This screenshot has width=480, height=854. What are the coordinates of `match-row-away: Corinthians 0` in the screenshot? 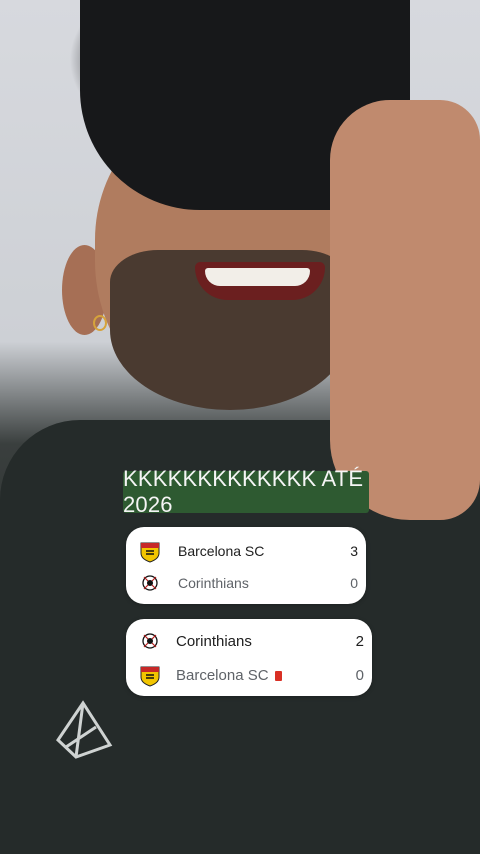 It's located at (246, 583).